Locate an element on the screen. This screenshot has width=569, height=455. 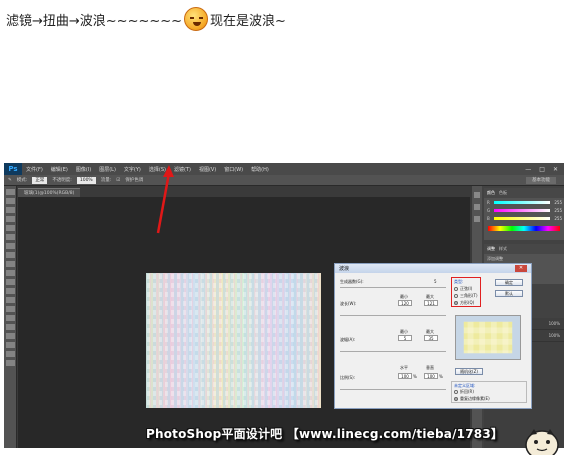
type-triangle-dot is located at coordinates (456, 296).